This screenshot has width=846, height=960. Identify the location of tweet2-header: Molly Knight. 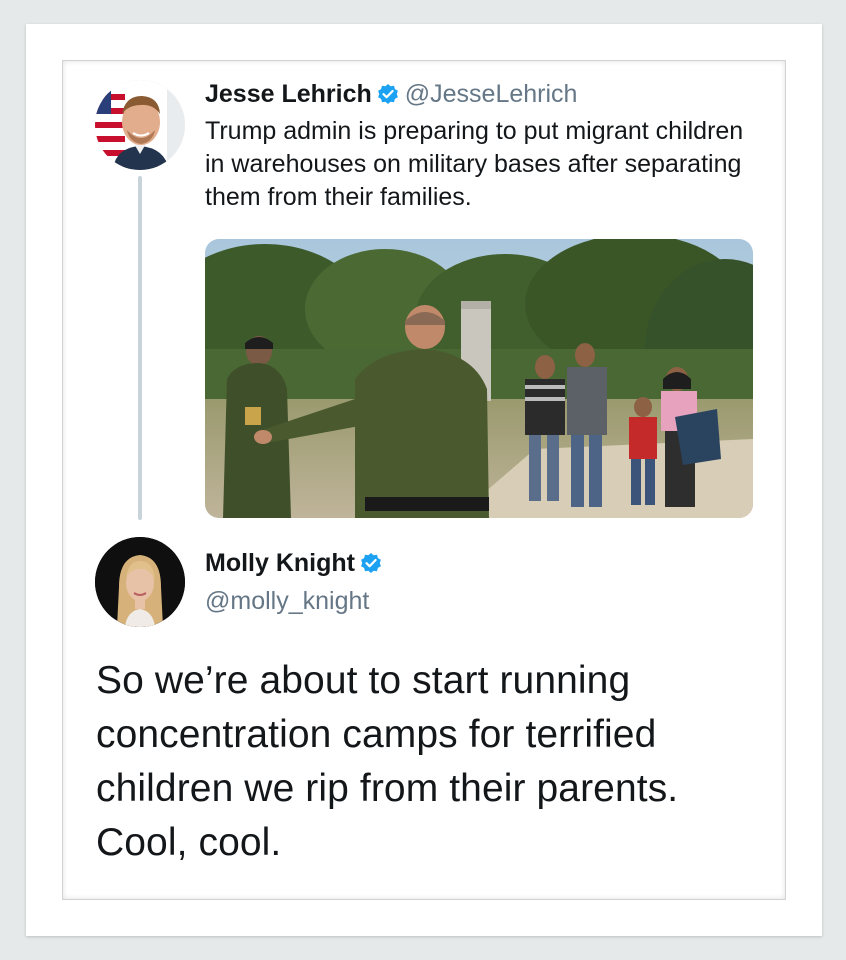
(296, 563).